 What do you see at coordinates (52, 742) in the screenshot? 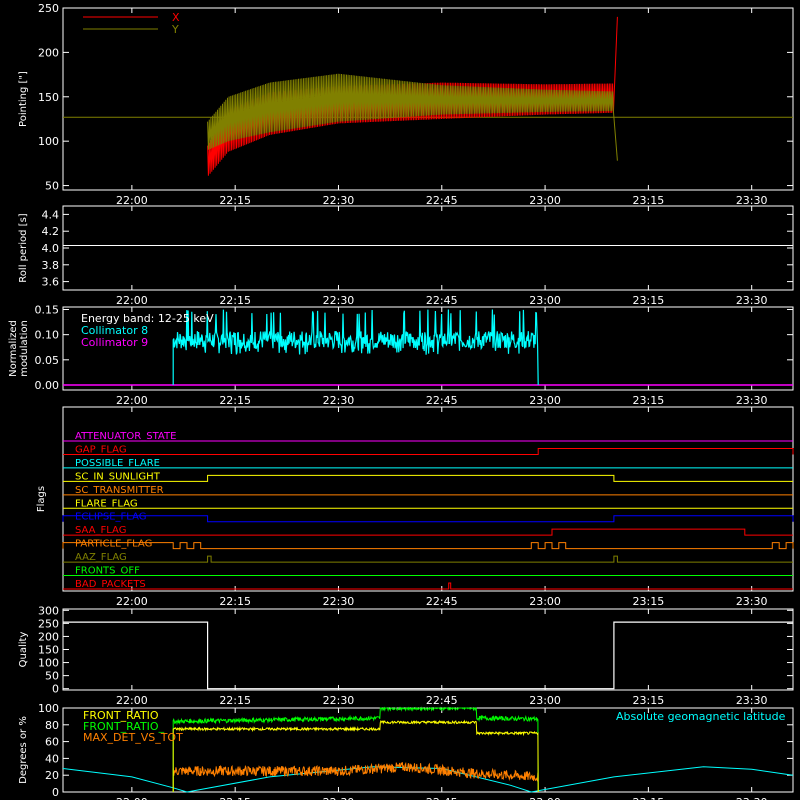
I see `y-tick-label: 60` at bounding box center [52, 742].